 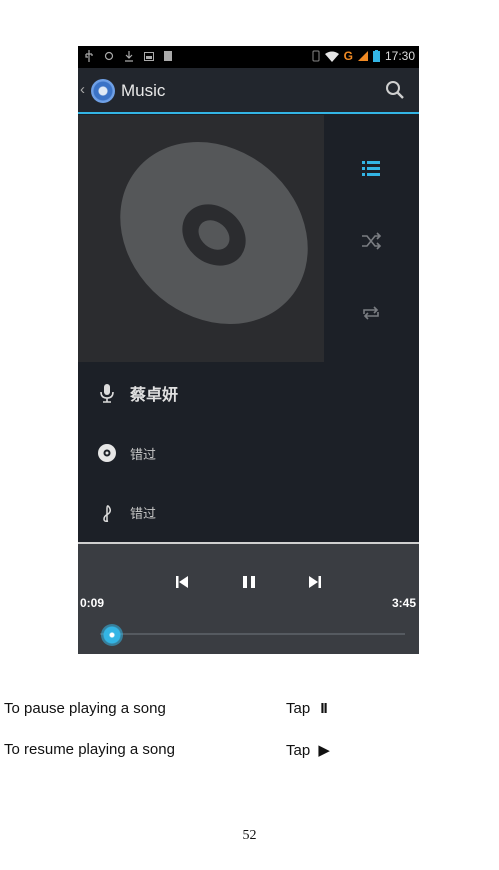 I want to click on microphone-icon, so click(x=107, y=393).